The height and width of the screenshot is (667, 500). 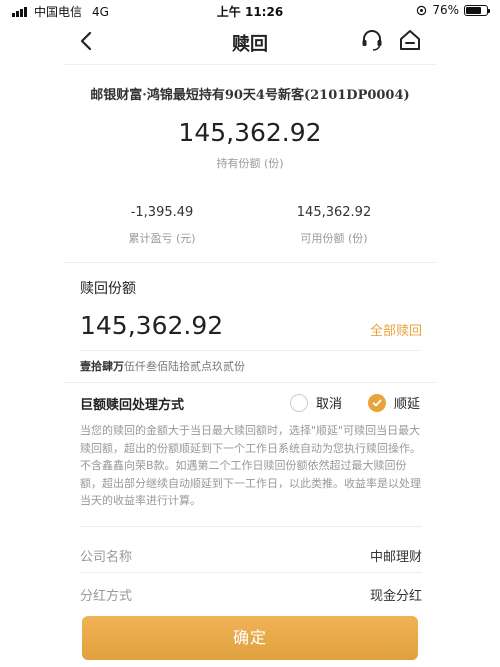 What do you see at coordinates (251, 526) in the screenshot?
I see `explain-divider` at bounding box center [251, 526].